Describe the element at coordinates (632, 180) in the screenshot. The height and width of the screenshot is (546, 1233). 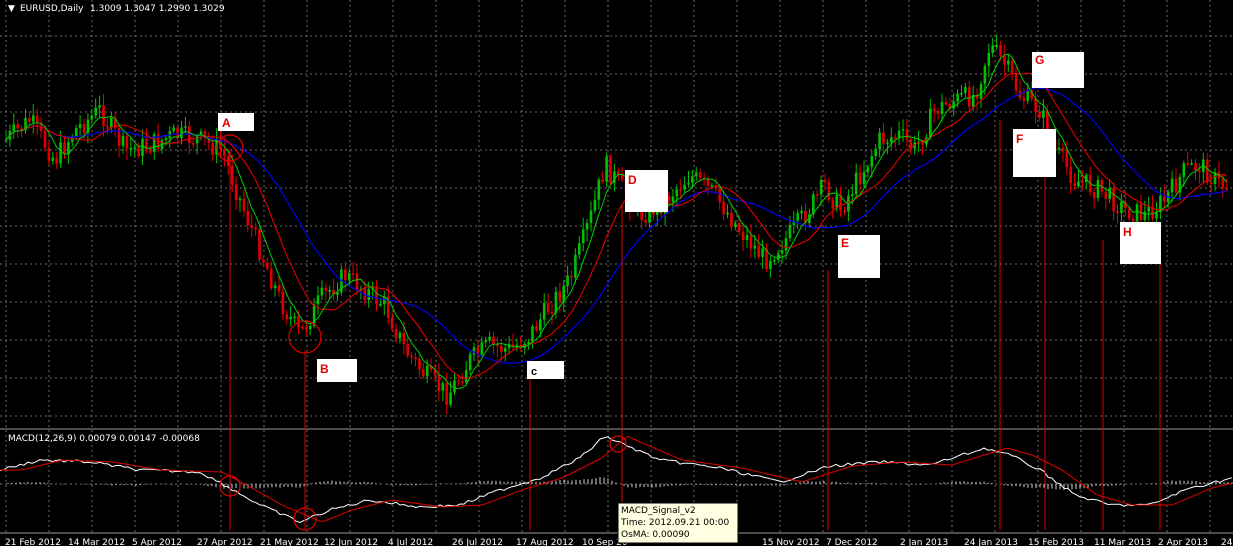
I see `svg-text: D` at that location.